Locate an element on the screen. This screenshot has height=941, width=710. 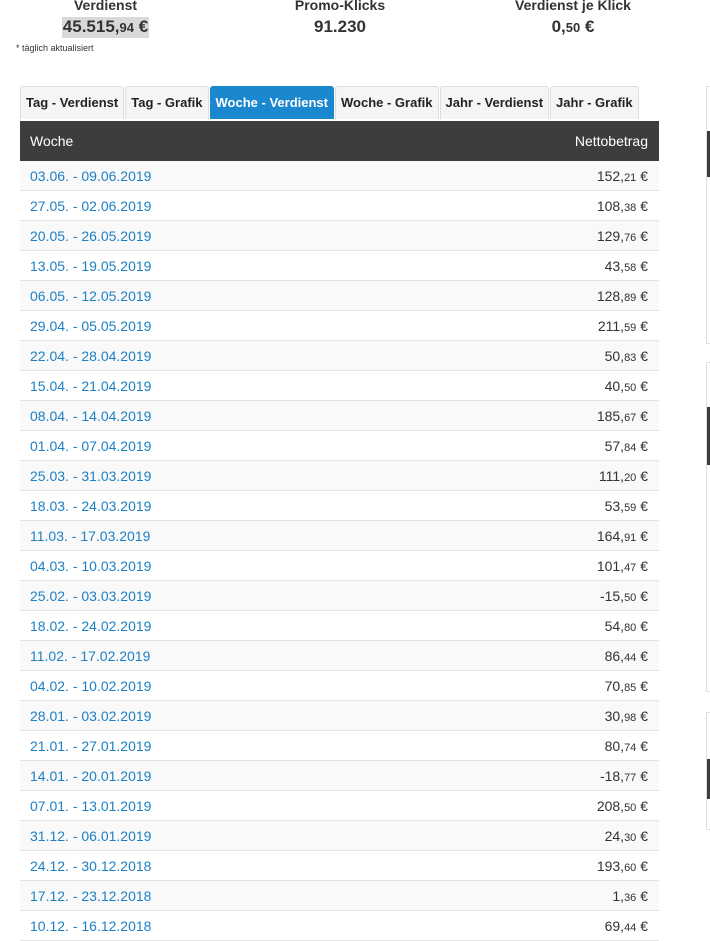
table-row: 20.05. - 26.05.2019 129,76 € is located at coordinates (339, 236).